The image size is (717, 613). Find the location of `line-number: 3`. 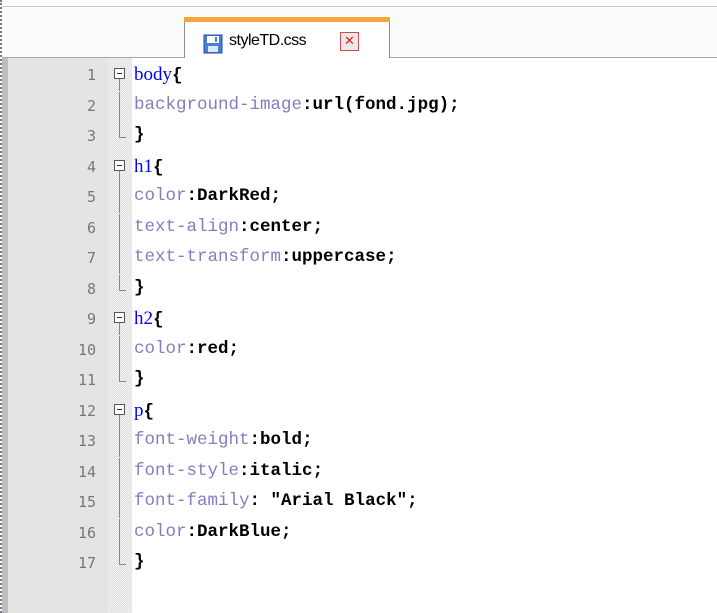

line-number: 3 is located at coordinates (91, 136).